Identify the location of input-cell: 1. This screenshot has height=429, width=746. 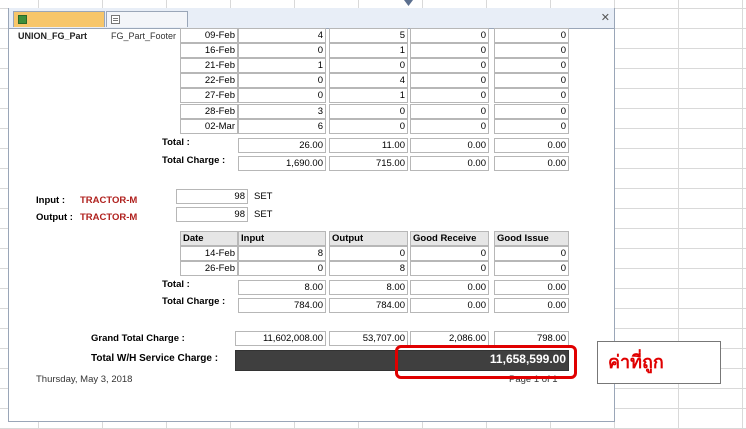
(282, 65).